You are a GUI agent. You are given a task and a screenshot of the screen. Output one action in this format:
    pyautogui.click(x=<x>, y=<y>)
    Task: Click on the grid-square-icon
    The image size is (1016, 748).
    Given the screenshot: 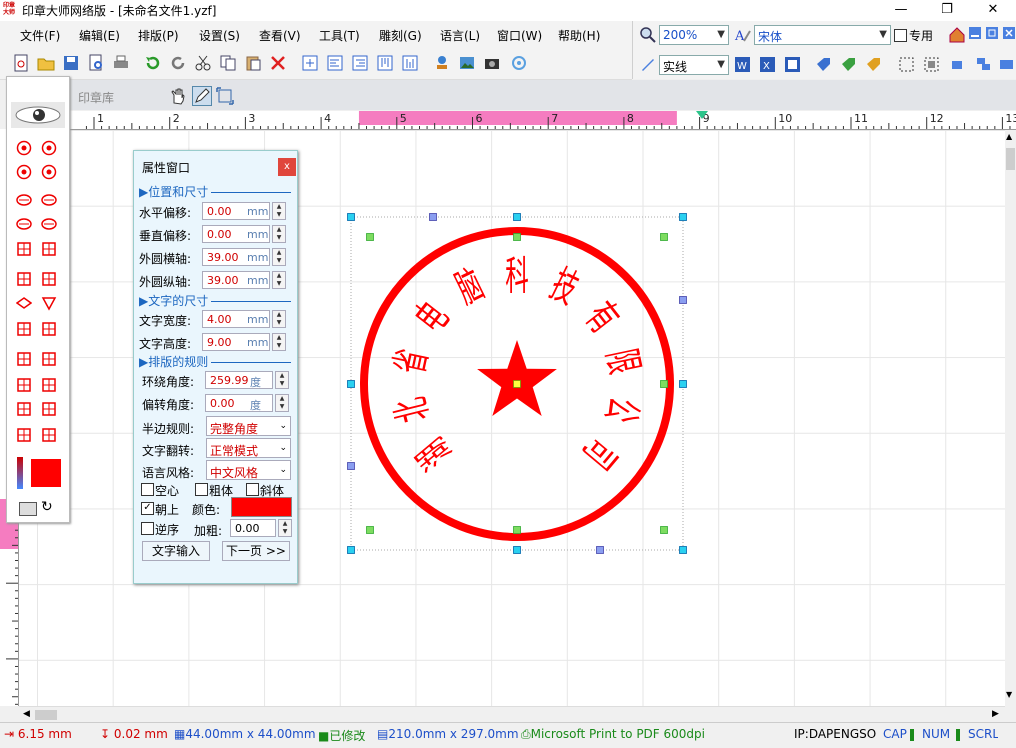 What is the action you would take?
    pyautogui.click(x=24, y=249)
    